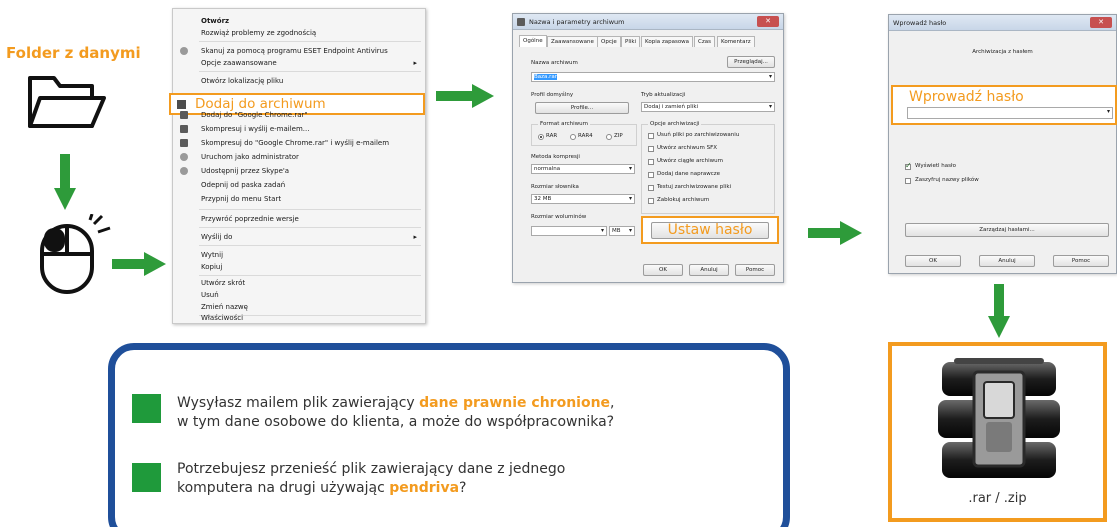 The image size is (1117, 527). What do you see at coordinates (573, 137) in the screenshot?
I see `format-rar4-radio` at bounding box center [573, 137].